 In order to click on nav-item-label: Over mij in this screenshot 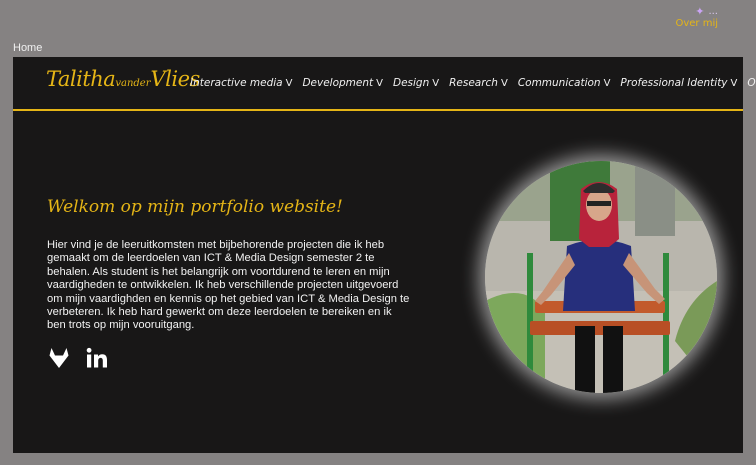, I will do `click(751, 83)`.